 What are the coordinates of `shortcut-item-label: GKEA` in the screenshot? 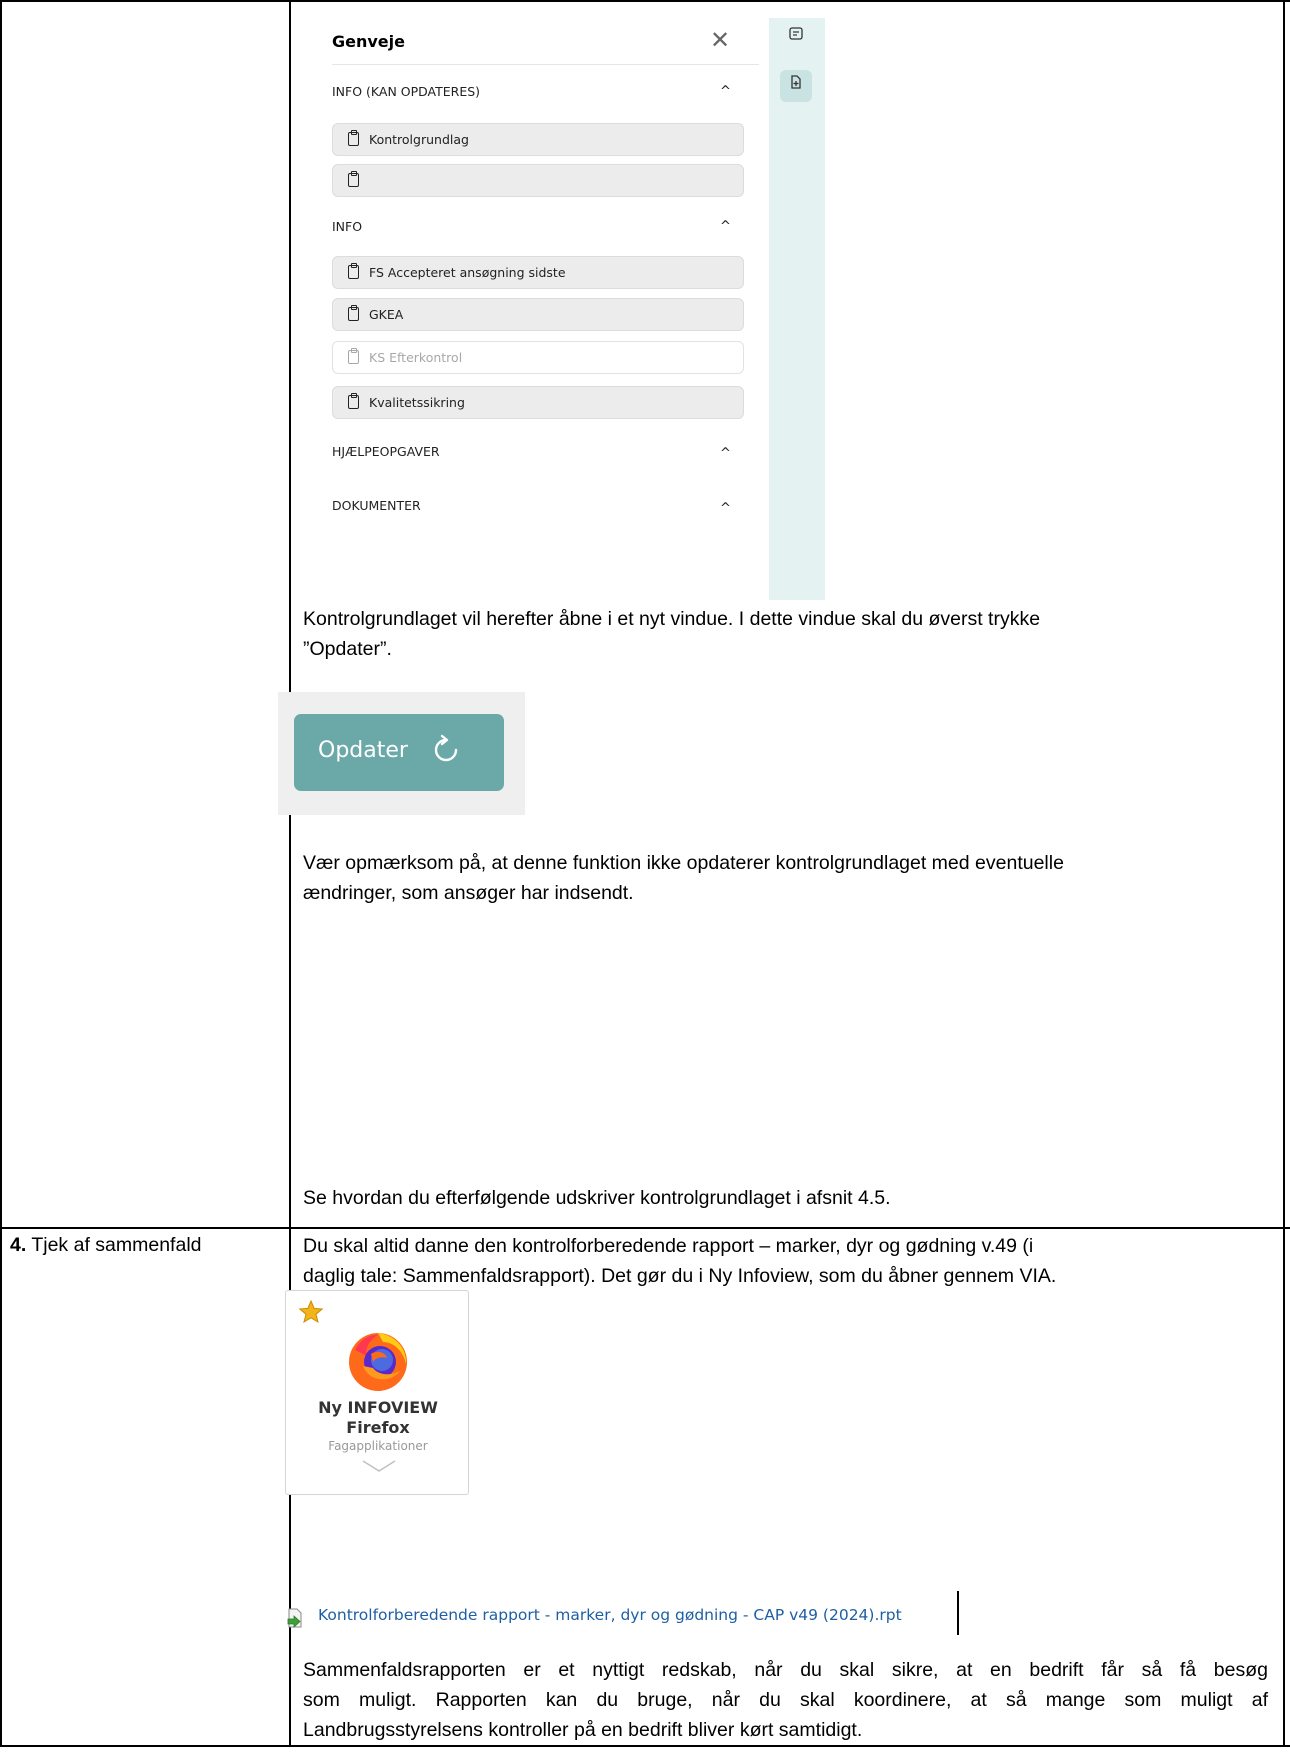 It's located at (386, 314).